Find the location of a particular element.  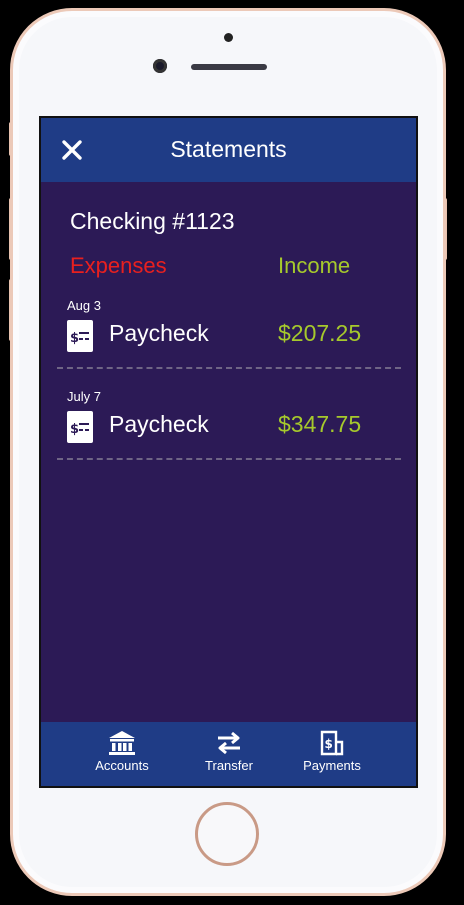

tab-label: Accounts is located at coordinates (122, 765).